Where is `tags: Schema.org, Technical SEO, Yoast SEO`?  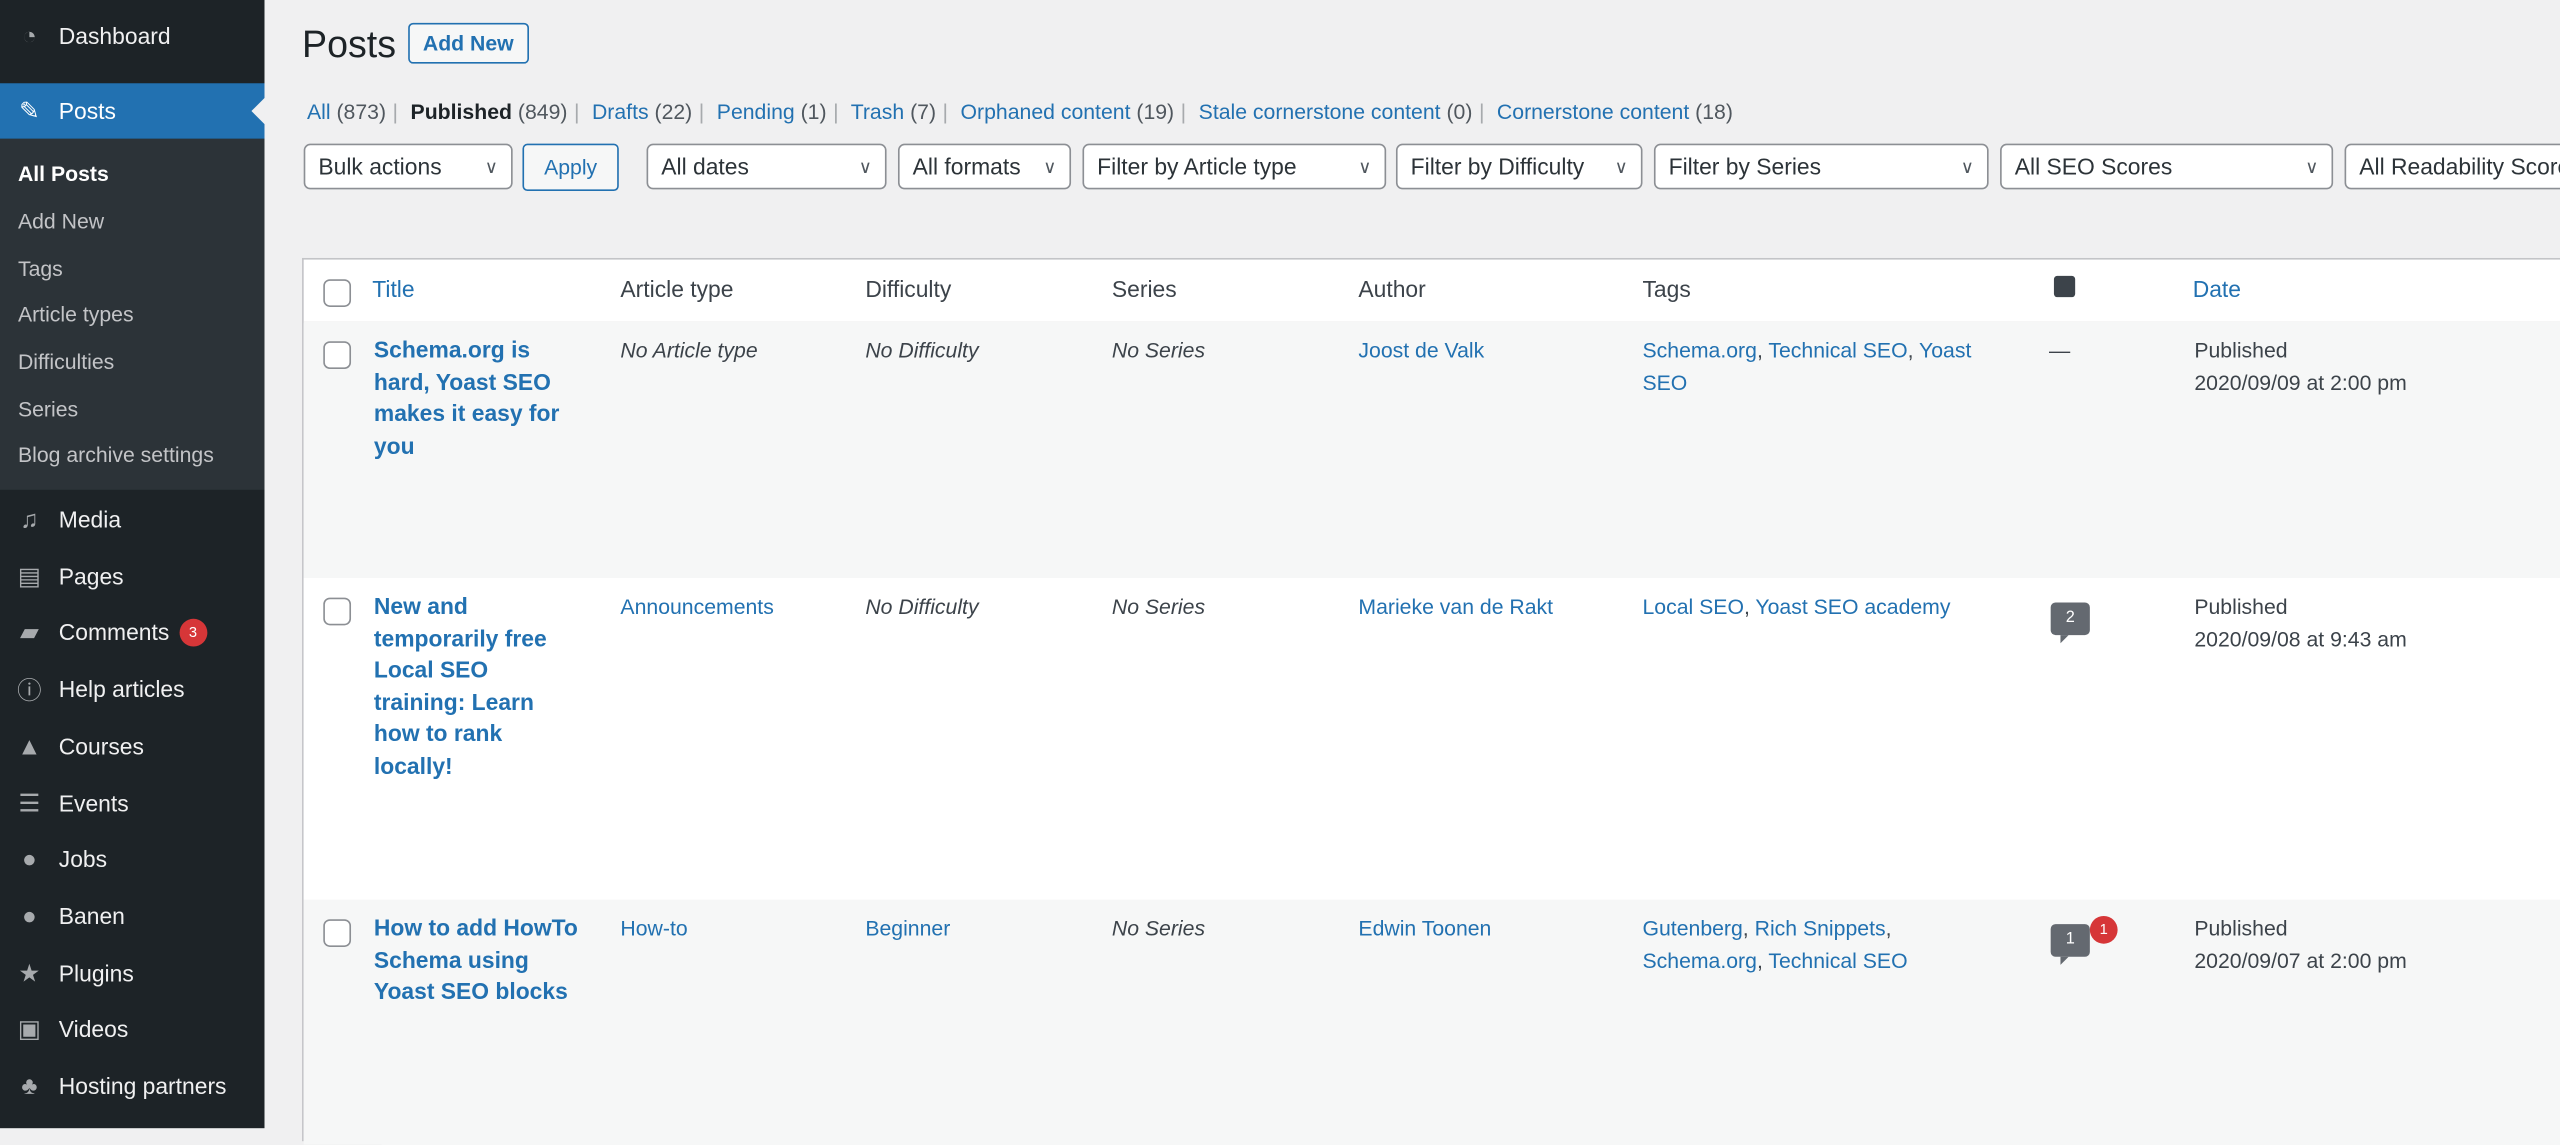
tags: Schema.org, Technical SEO, Yoast SEO is located at coordinates (1807, 366).